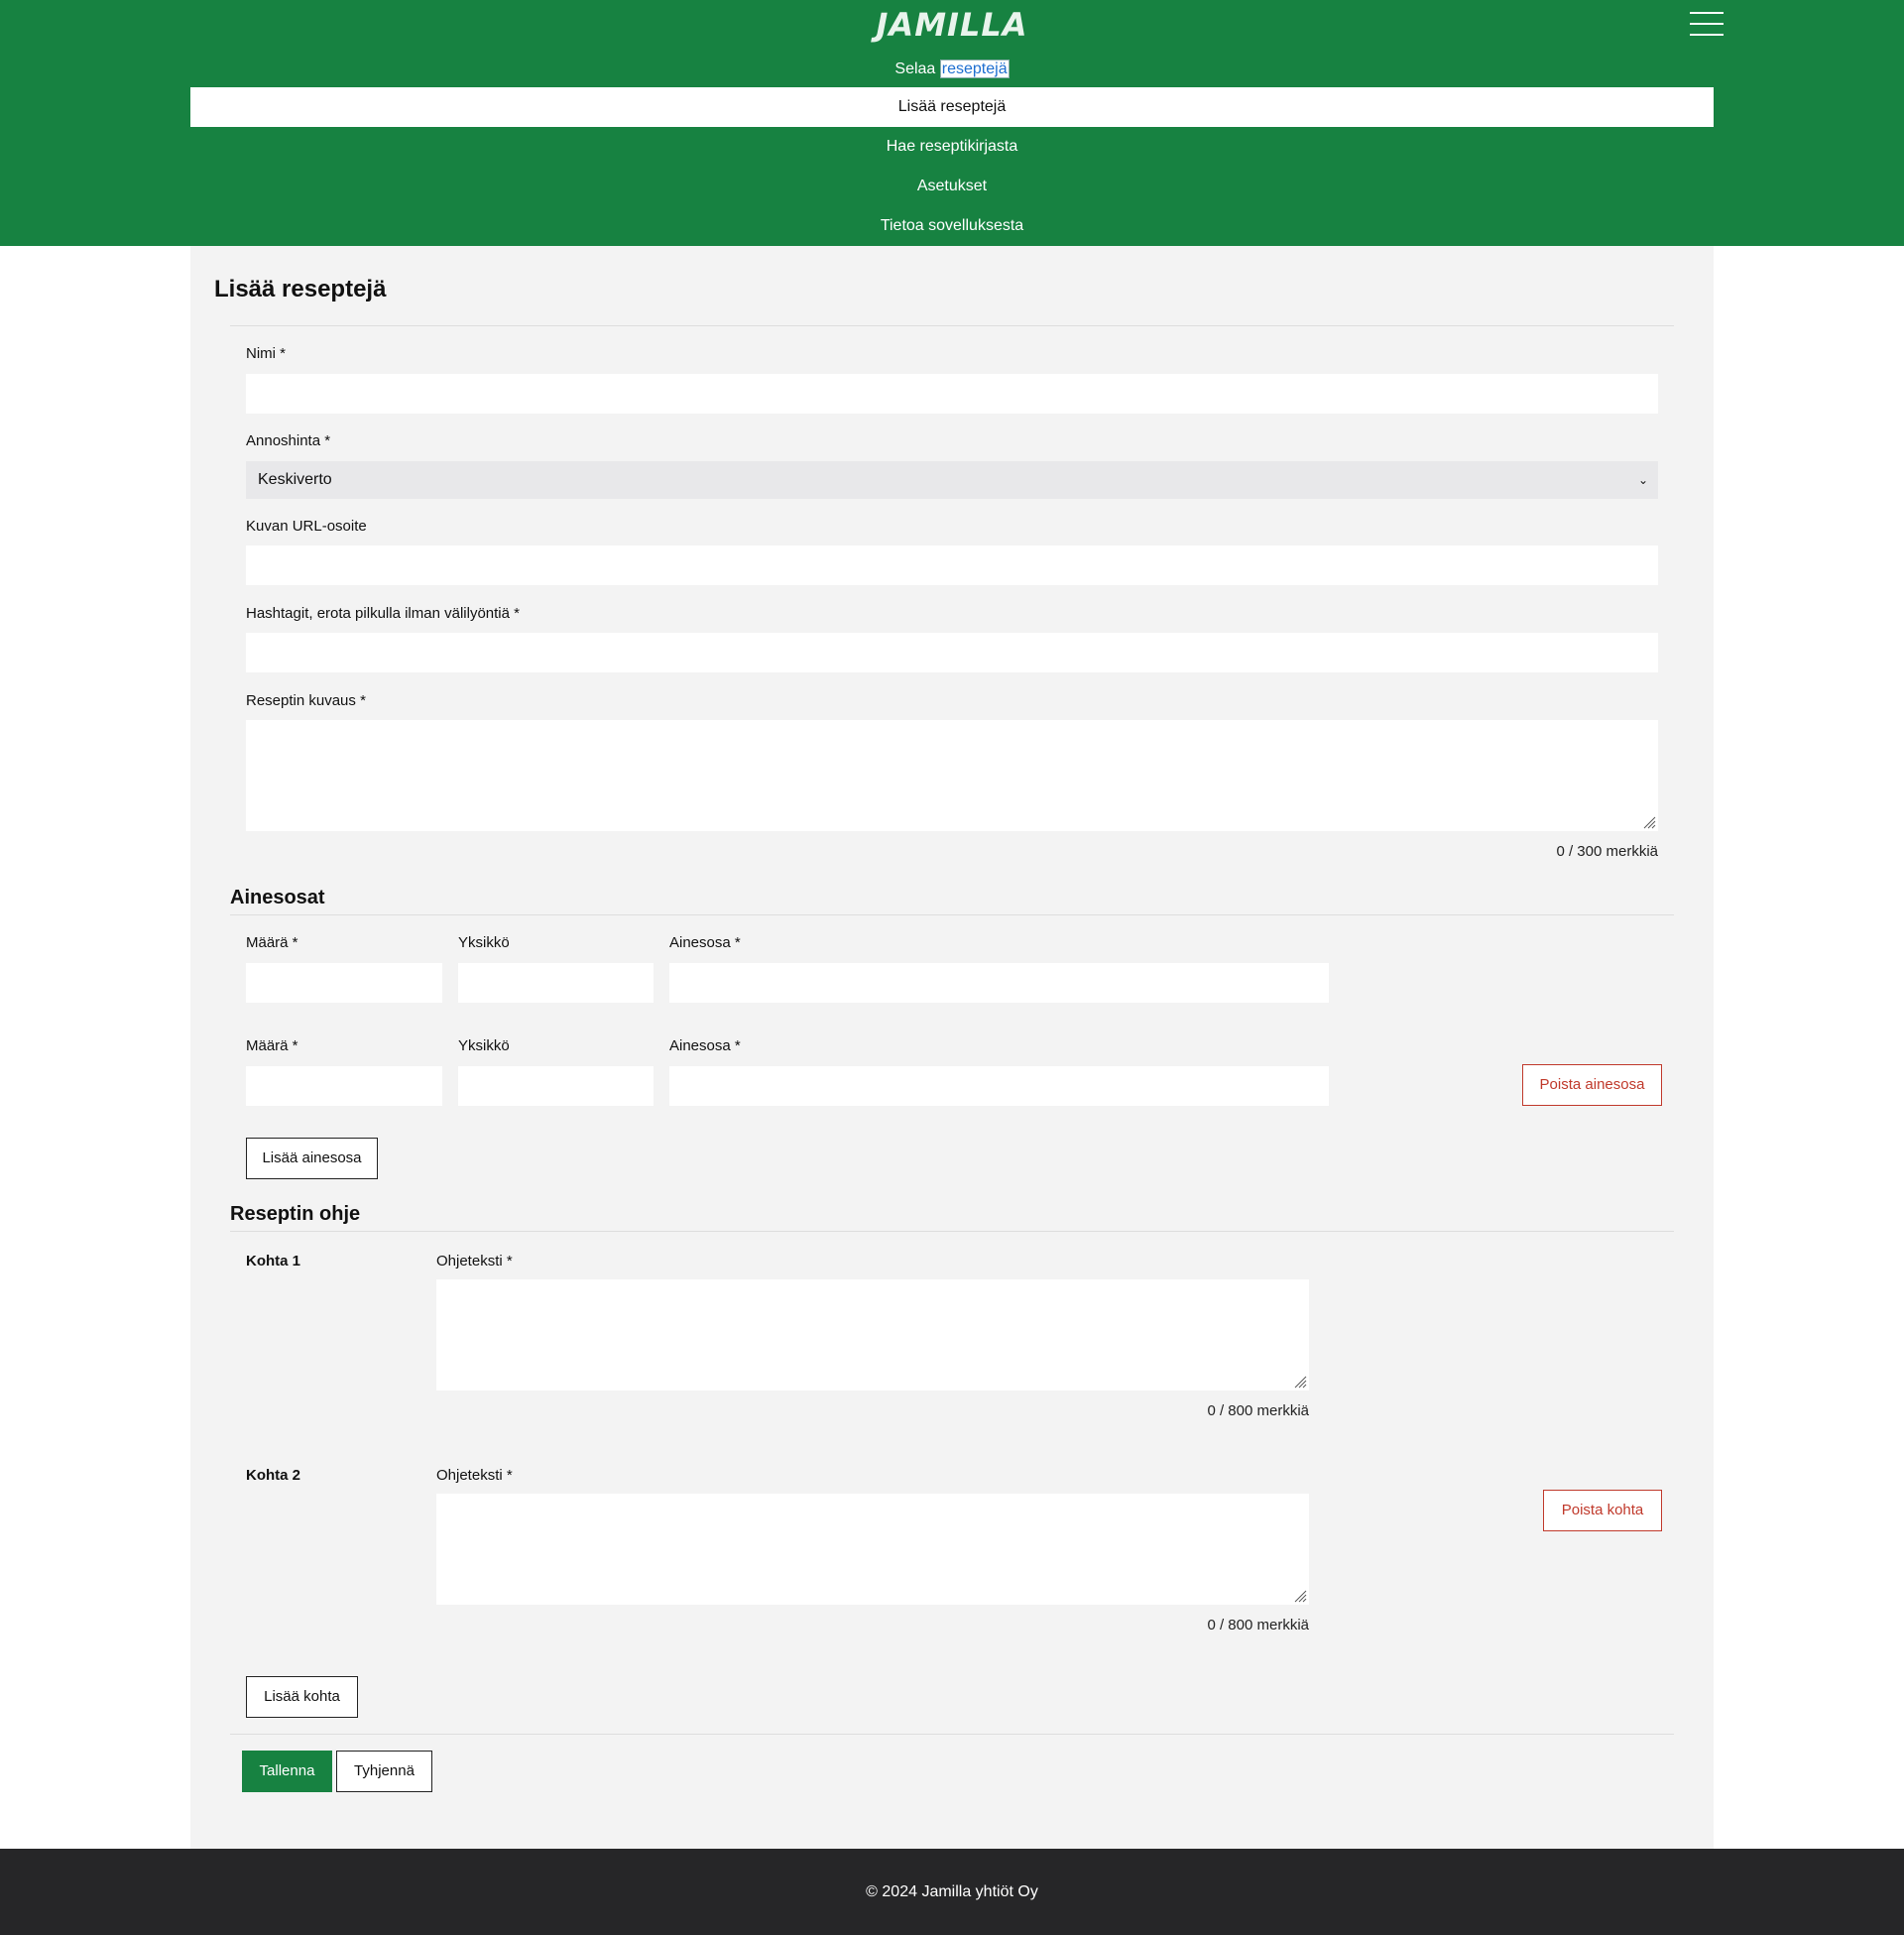 The image size is (1904, 1935). I want to click on nav-item-search: Hae reseptikirjasta, so click(952, 147).